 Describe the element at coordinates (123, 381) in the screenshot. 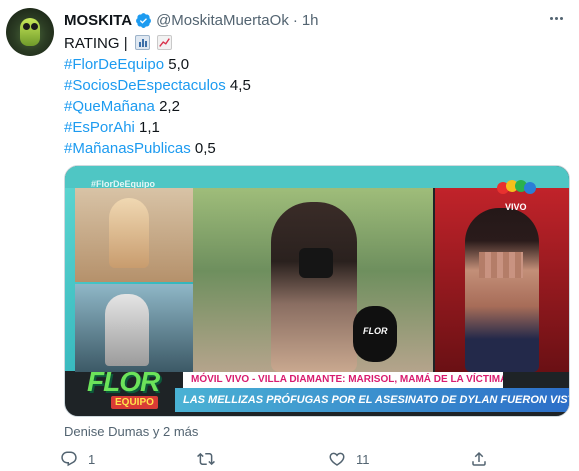

I see `show-logo-main: FLOR` at that location.